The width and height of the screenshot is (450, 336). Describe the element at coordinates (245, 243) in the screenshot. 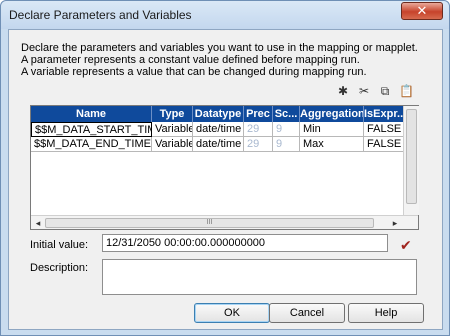

I see `initial-value-field: 12/31/2050 00:00:00.000000000` at that location.